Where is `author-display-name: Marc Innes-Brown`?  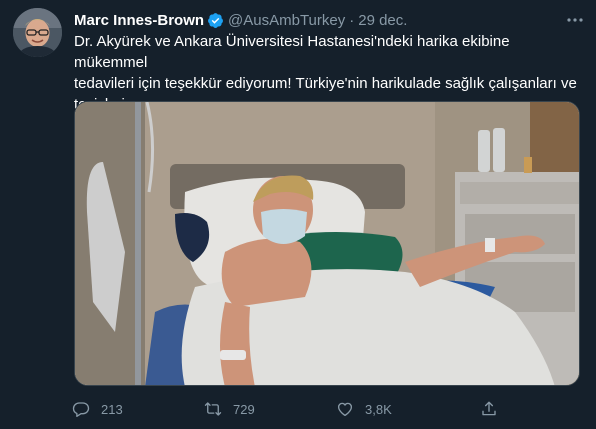 author-display-name: Marc Innes-Brown is located at coordinates (139, 20).